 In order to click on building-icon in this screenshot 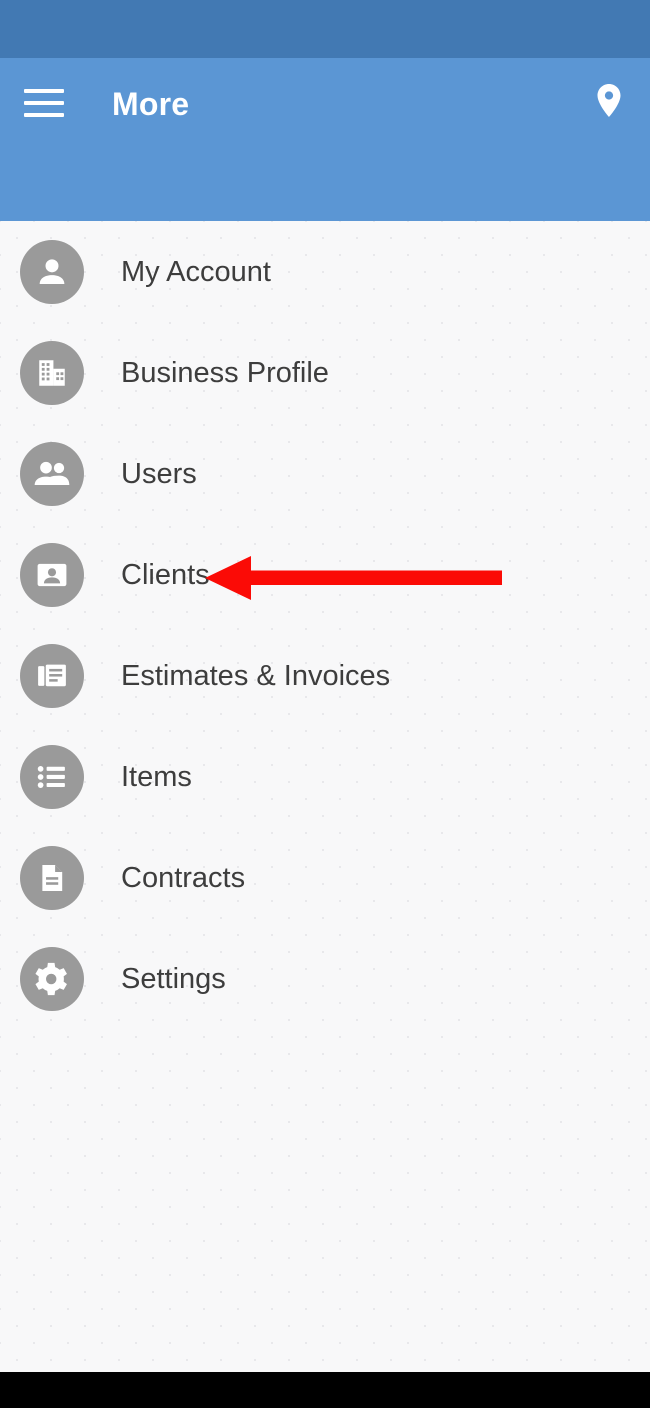, I will do `click(52, 372)`.